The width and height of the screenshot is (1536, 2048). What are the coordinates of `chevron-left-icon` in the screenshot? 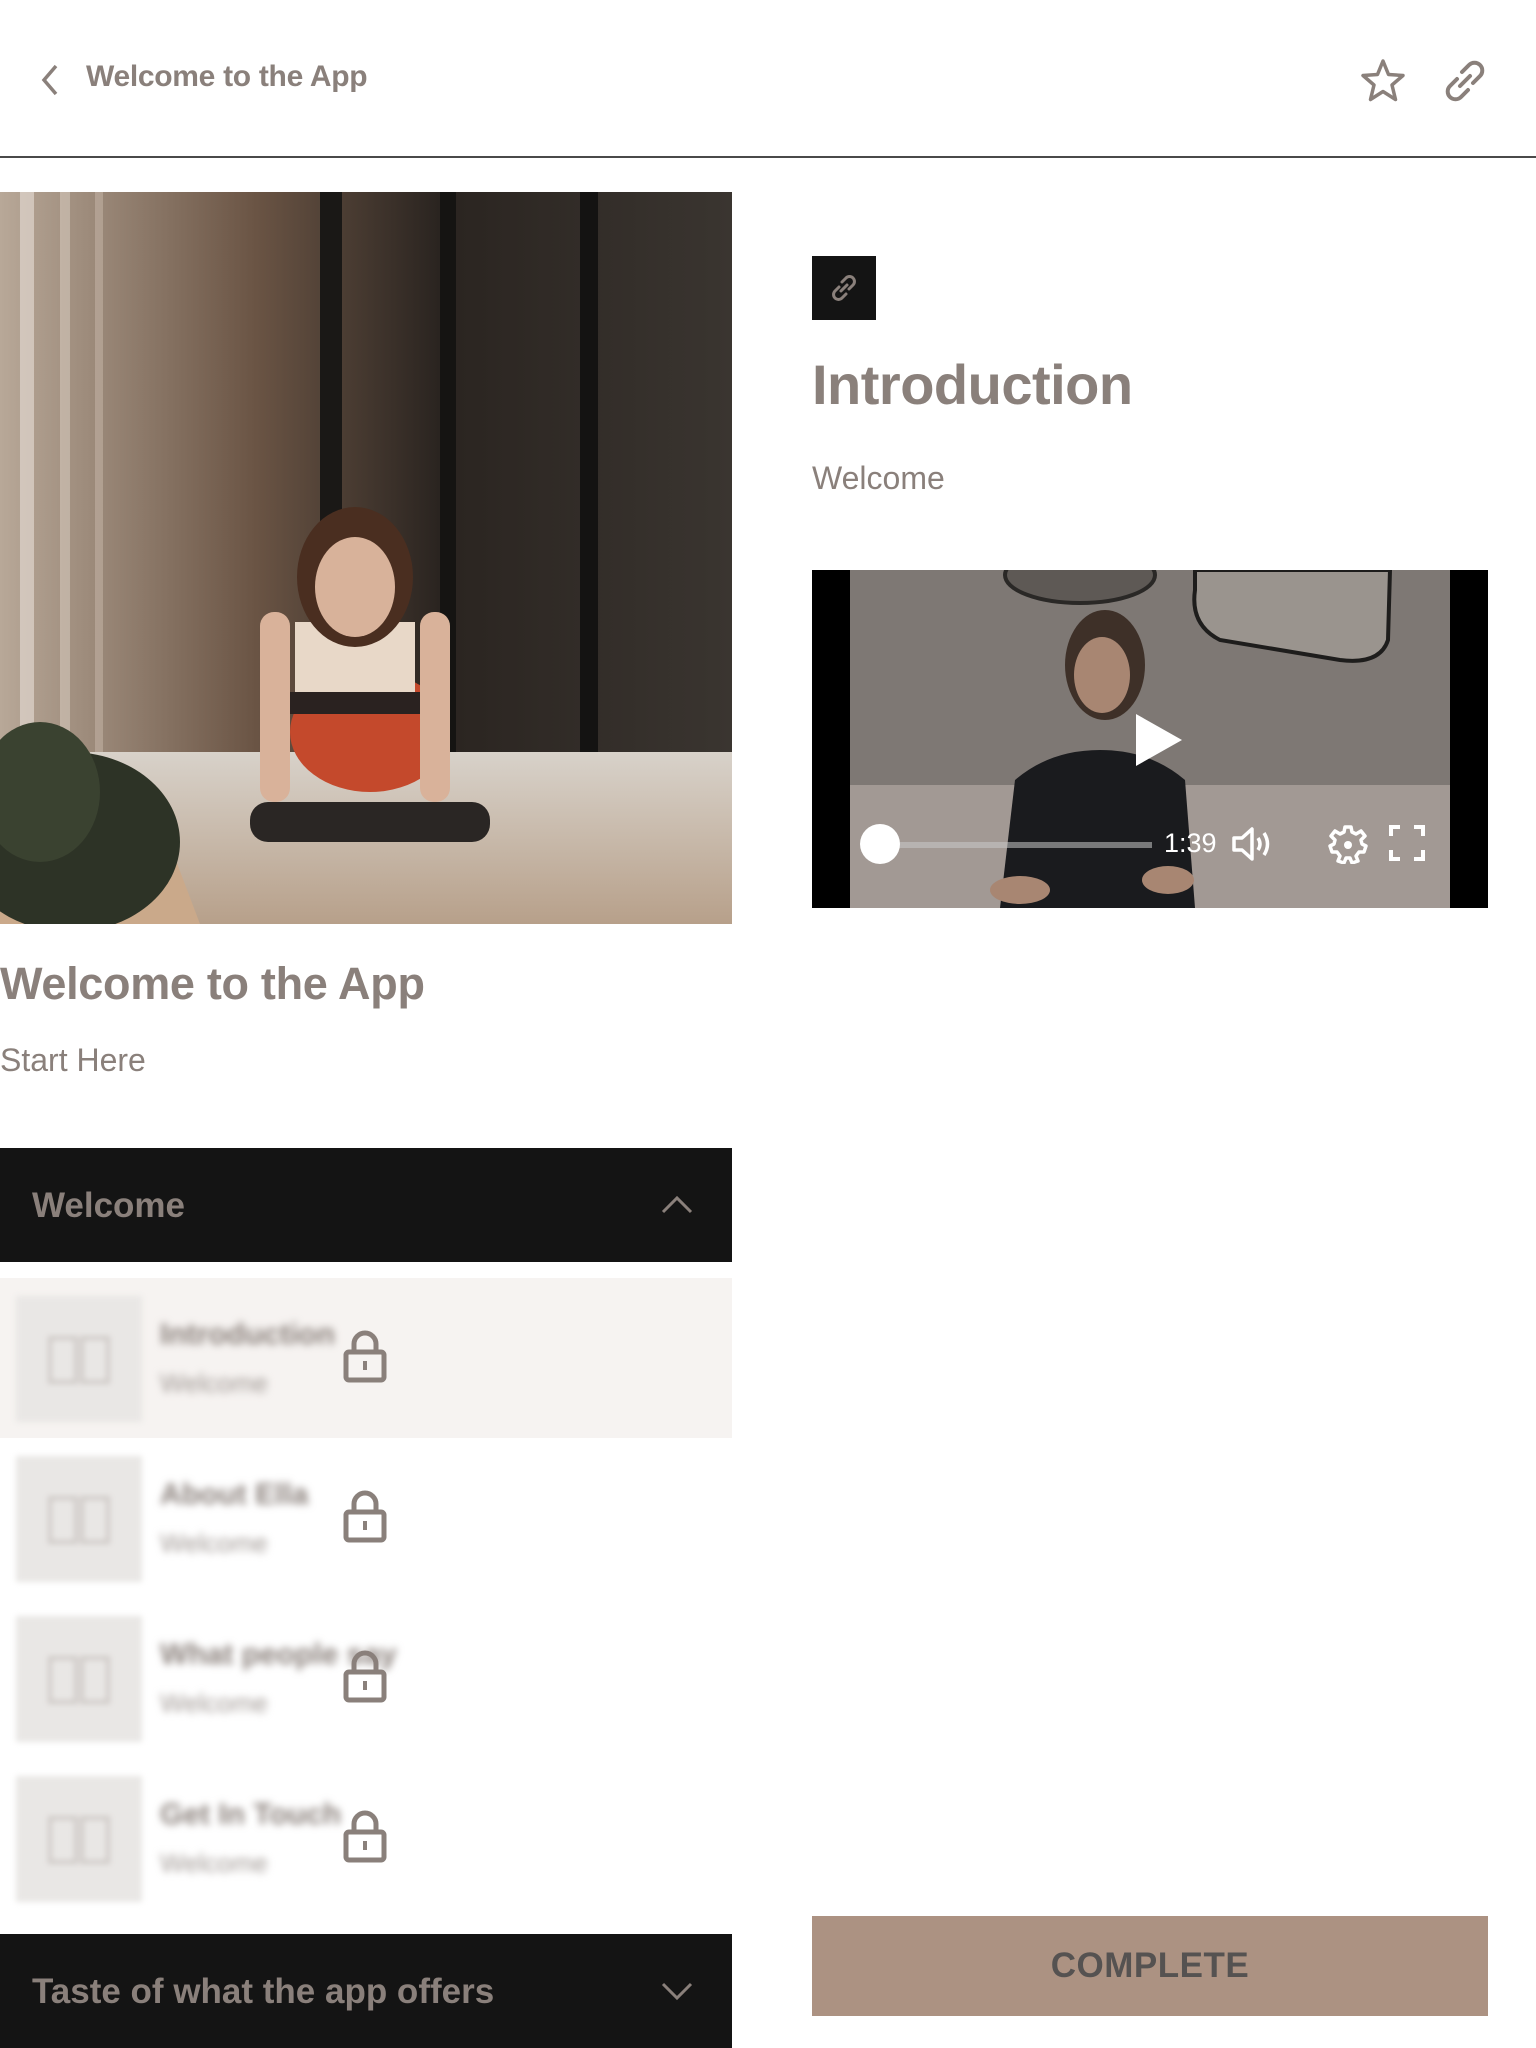 It's located at (49, 80).